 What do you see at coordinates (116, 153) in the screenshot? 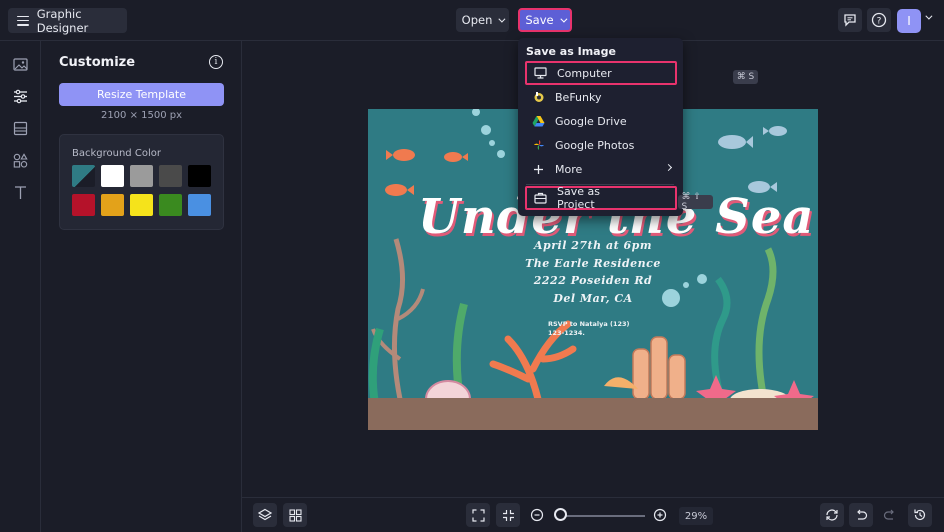
I see `background-color-label: Background Color` at bounding box center [116, 153].